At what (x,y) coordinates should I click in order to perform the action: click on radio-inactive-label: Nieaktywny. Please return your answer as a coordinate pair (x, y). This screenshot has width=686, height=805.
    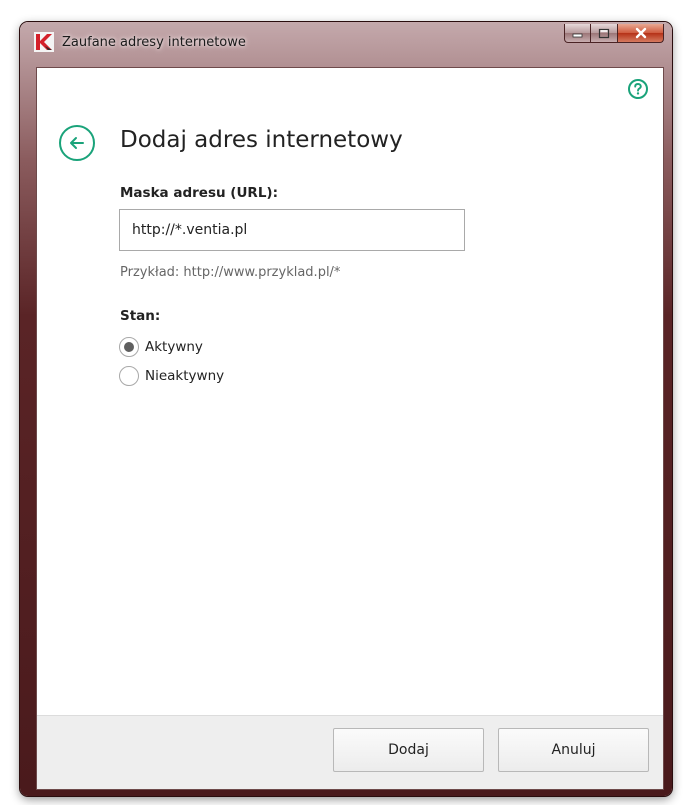
    Looking at the image, I should click on (185, 376).